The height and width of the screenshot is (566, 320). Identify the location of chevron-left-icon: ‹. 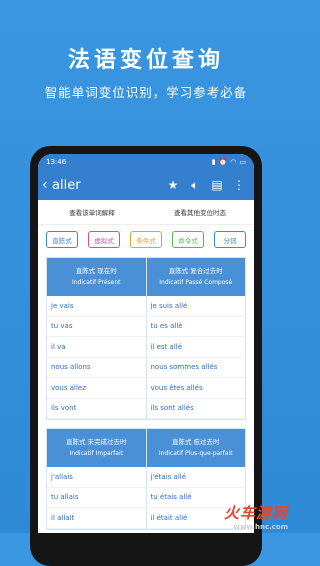
(47, 185).